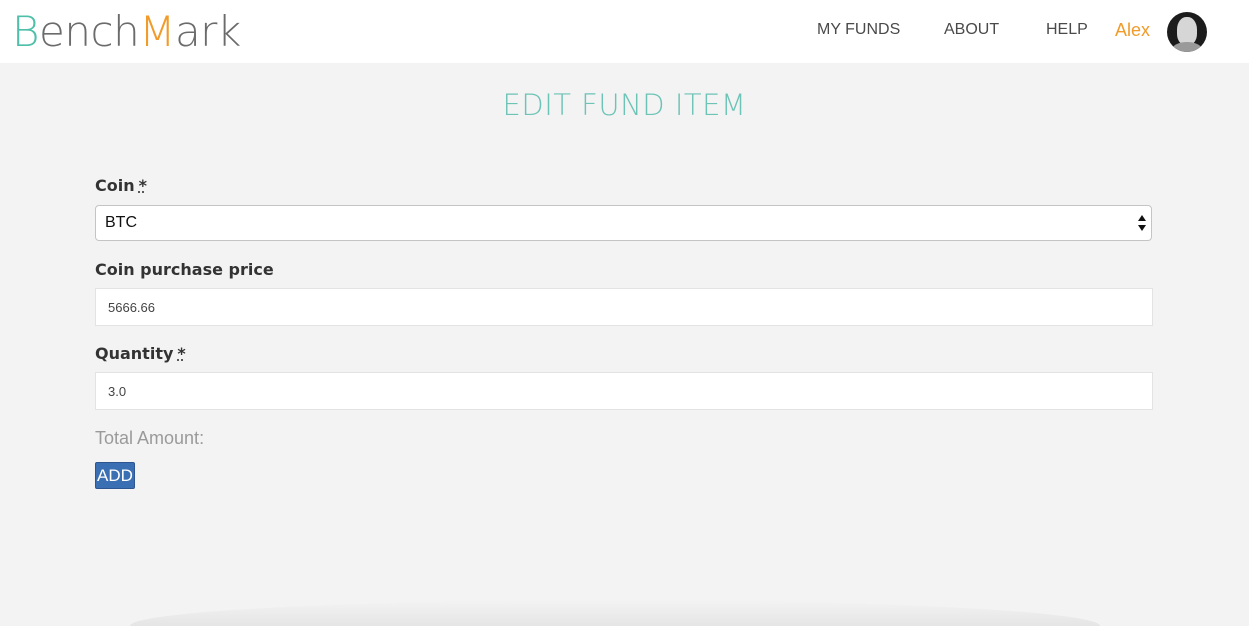 The width and height of the screenshot is (1249, 626). I want to click on coin-label-text: Coin, so click(115, 185).